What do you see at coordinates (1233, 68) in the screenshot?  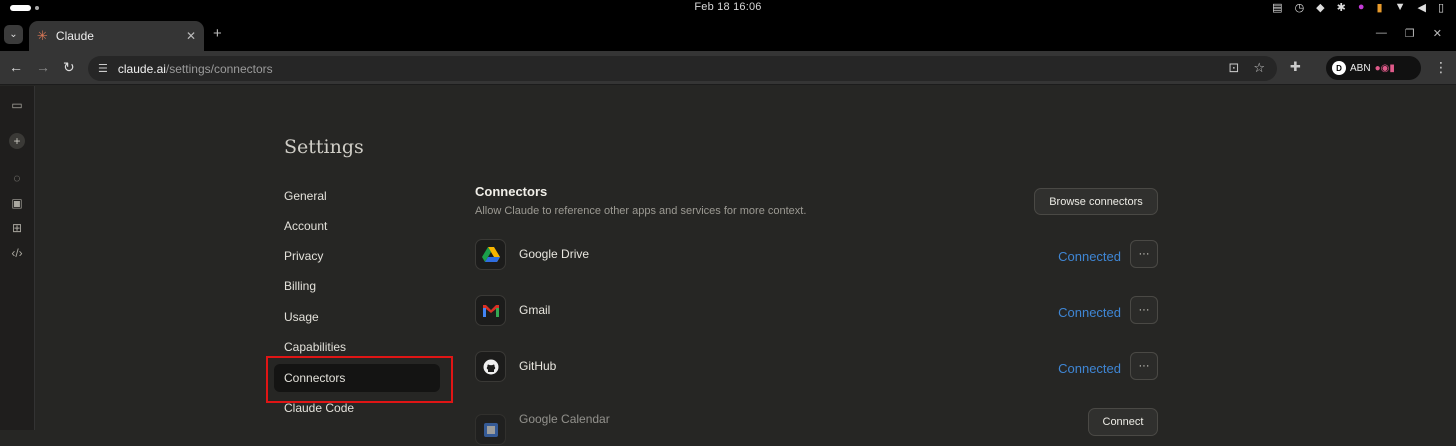 I see `install-app-icon: ⊡` at bounding box center [1233, 68].